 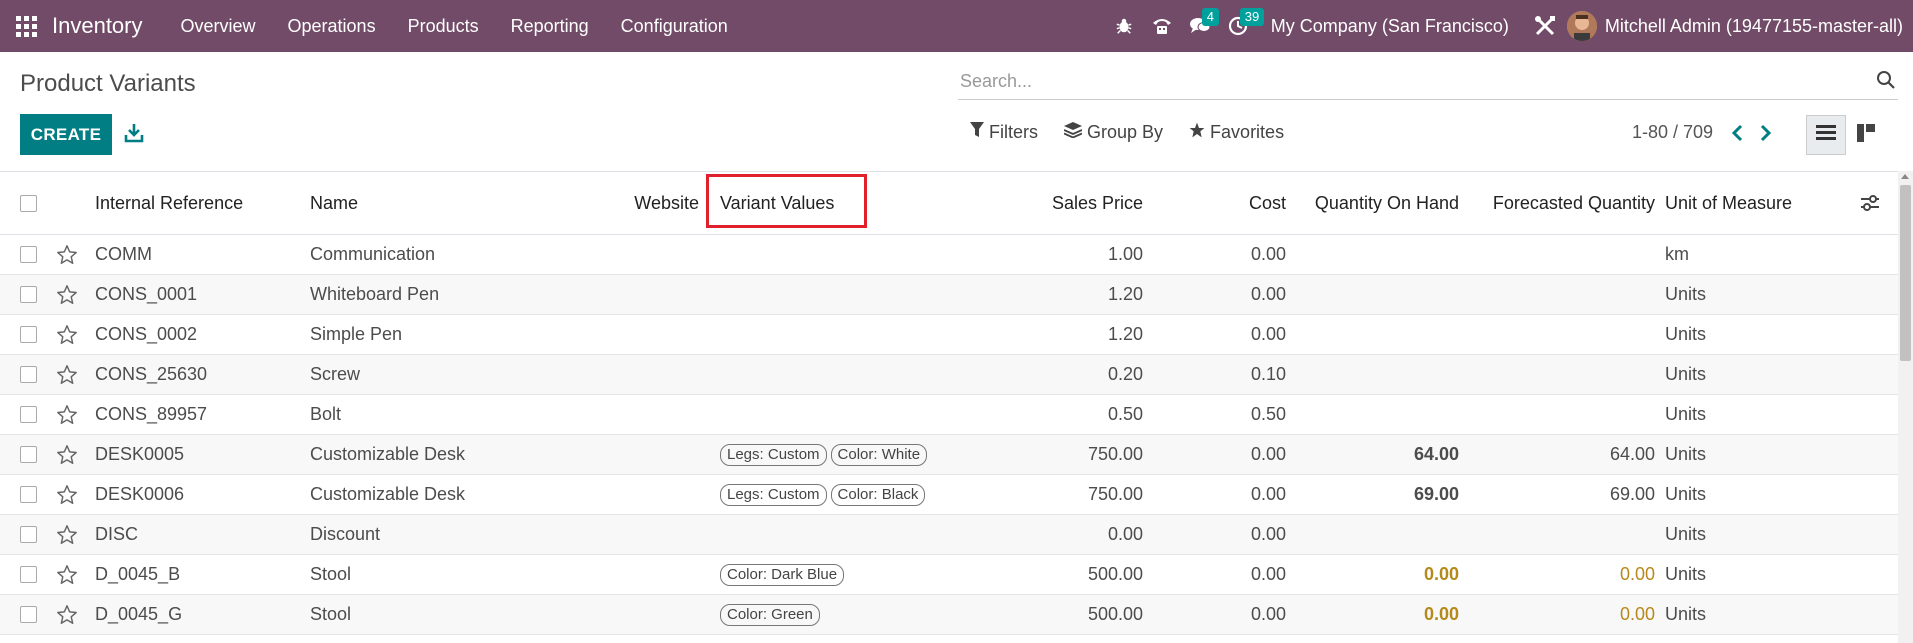 I want to click on search-input, so click(x=1428, y=81).